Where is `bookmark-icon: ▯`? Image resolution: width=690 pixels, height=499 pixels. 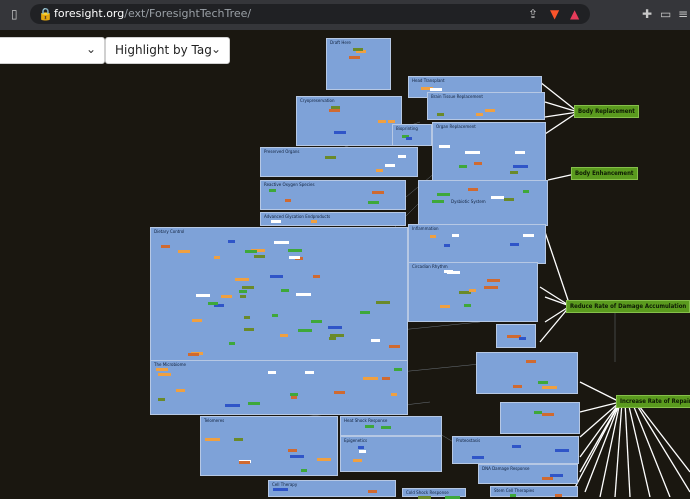 bookmark-icon: ▯ is located at coordinates (14, 14).